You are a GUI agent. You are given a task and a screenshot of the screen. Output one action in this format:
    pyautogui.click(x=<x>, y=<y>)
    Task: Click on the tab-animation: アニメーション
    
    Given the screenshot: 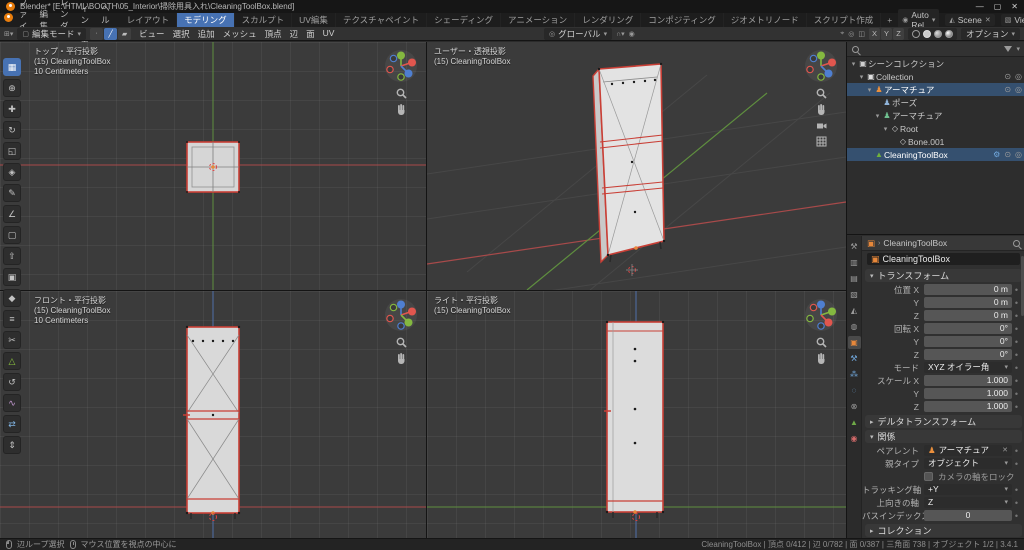 What is the action you would take?
    pyautogui.click(x=538, y=20)
    